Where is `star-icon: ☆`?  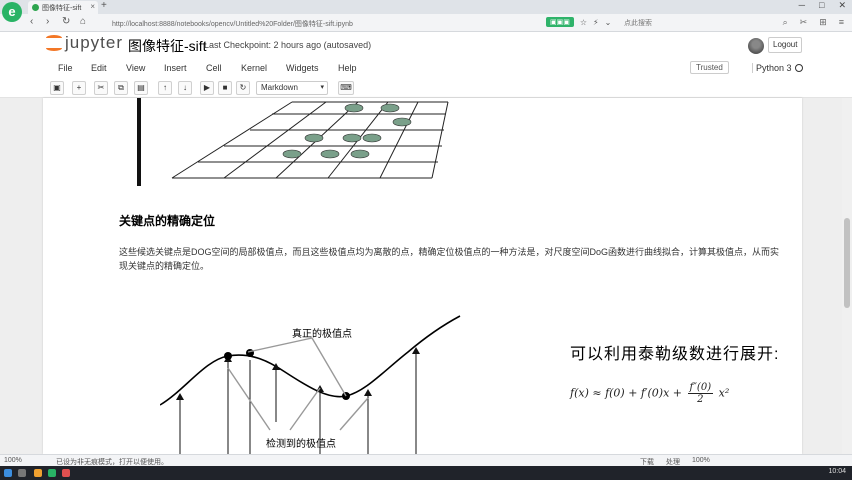 star-icon: ☆ is located at coordinates (583, 22).